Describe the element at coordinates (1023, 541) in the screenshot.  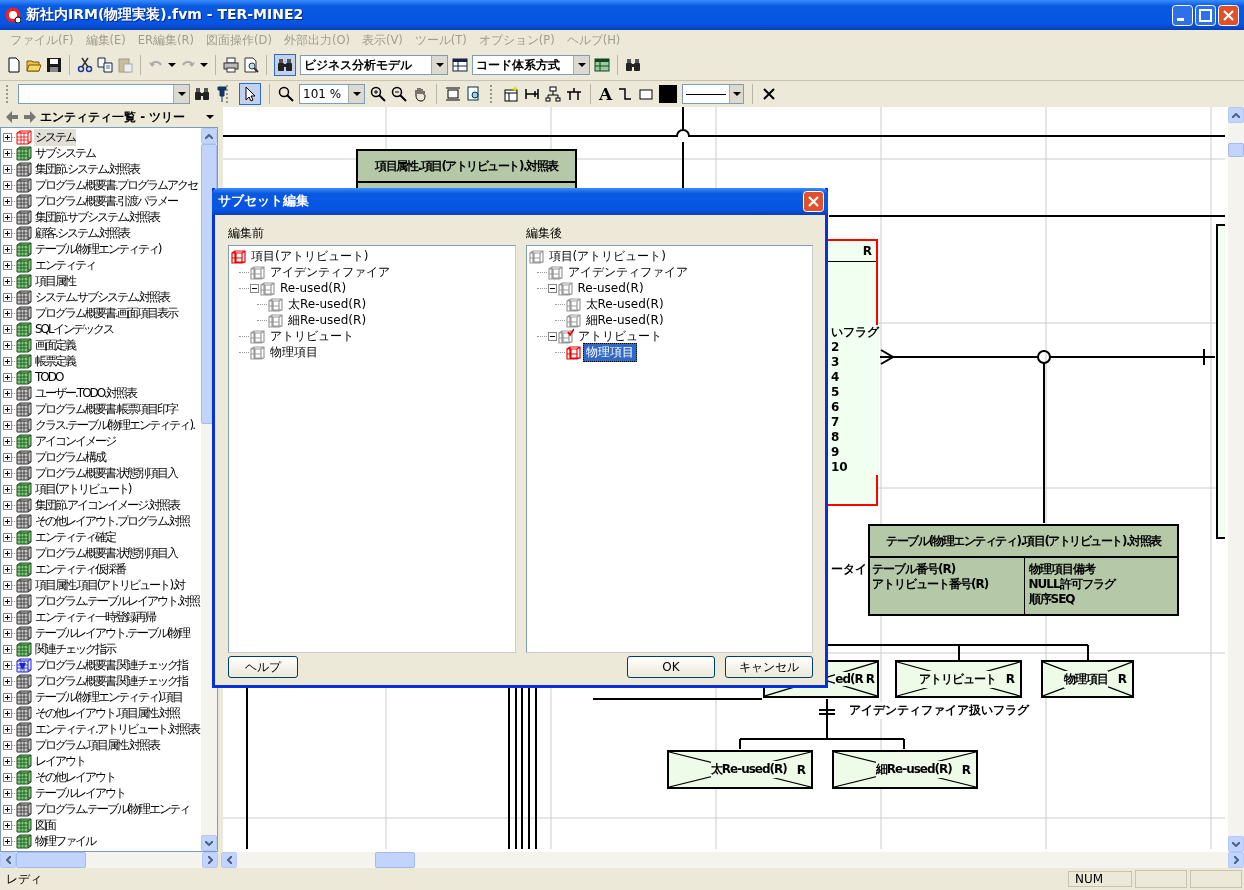
I see `entity-title: テーブル(物理エンティティ).項目(アトリビュート).対照表` at that location.